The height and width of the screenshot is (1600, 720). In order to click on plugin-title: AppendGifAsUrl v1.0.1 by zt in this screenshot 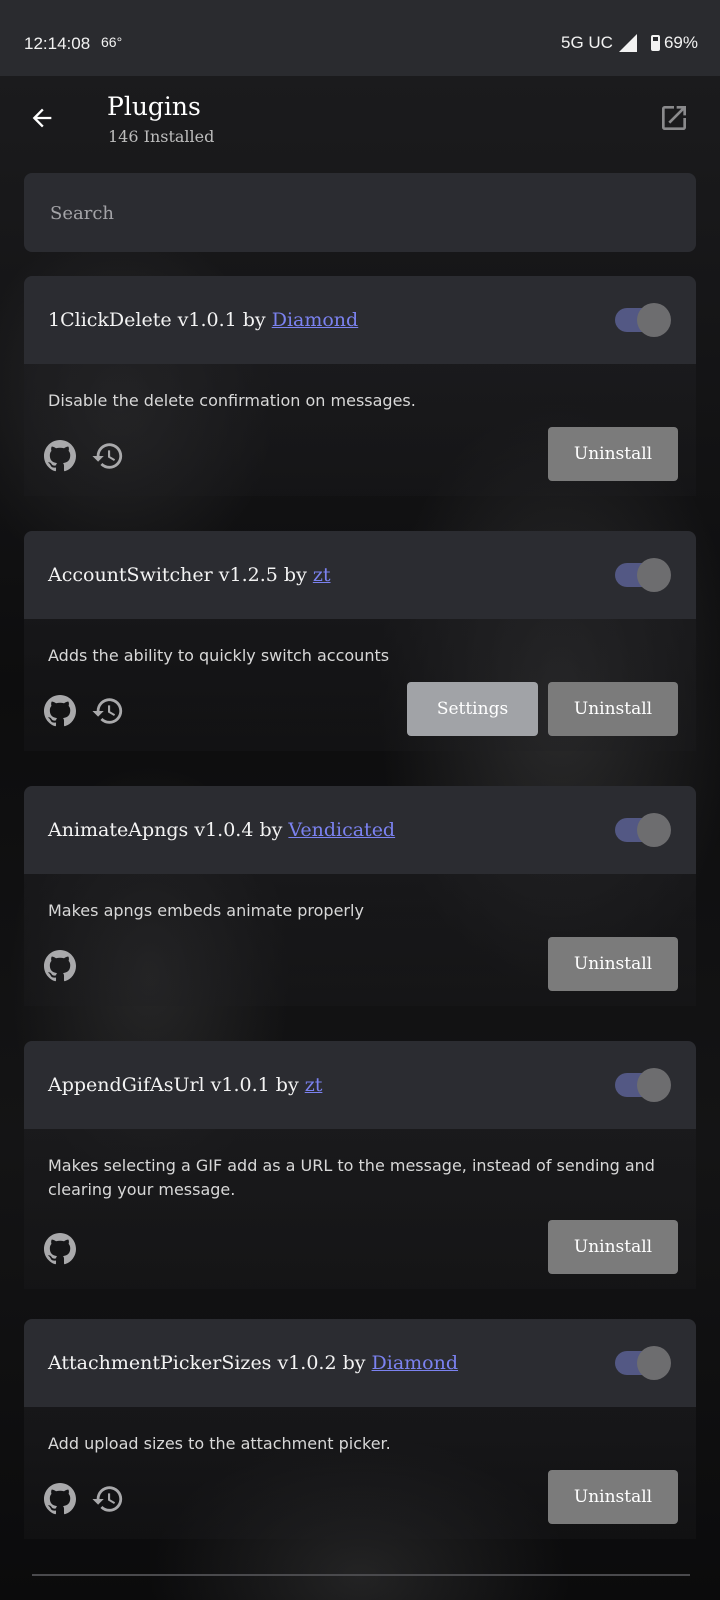, I will do `click(185, 1085)`.